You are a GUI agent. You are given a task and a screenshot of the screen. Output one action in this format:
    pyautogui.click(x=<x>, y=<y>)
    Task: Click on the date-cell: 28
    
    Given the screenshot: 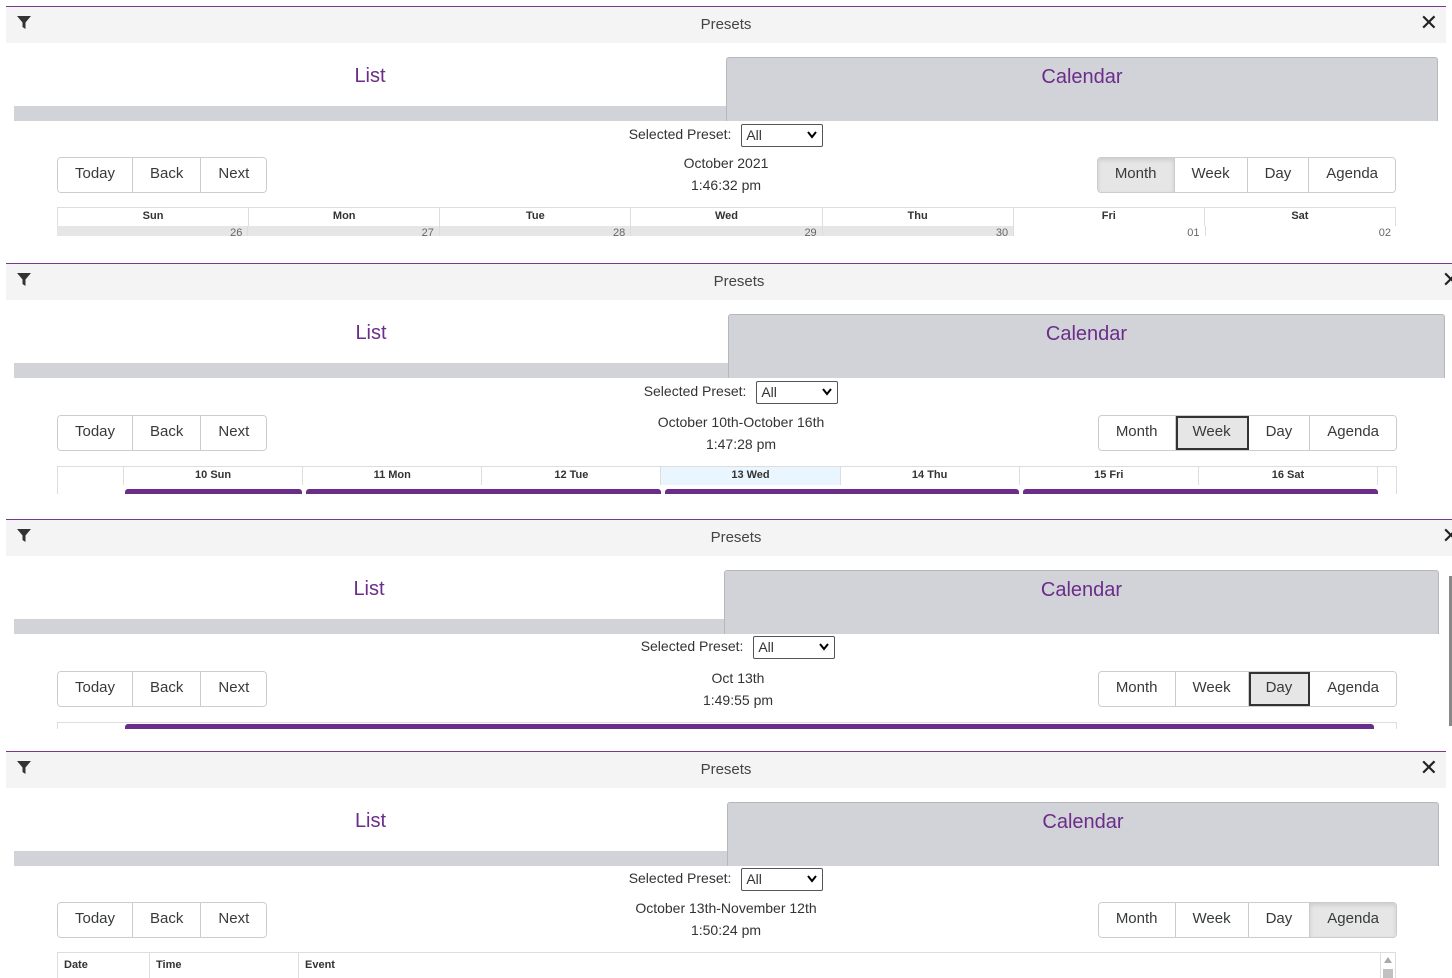 What is the action you would take?
    pyautogui.click(x=535, y=231)
    